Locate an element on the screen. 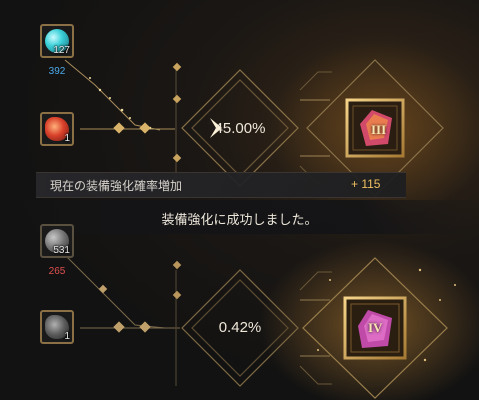 This screenshot has height=400, width=479. top-connector-lines is located at coordinates (119, 95).